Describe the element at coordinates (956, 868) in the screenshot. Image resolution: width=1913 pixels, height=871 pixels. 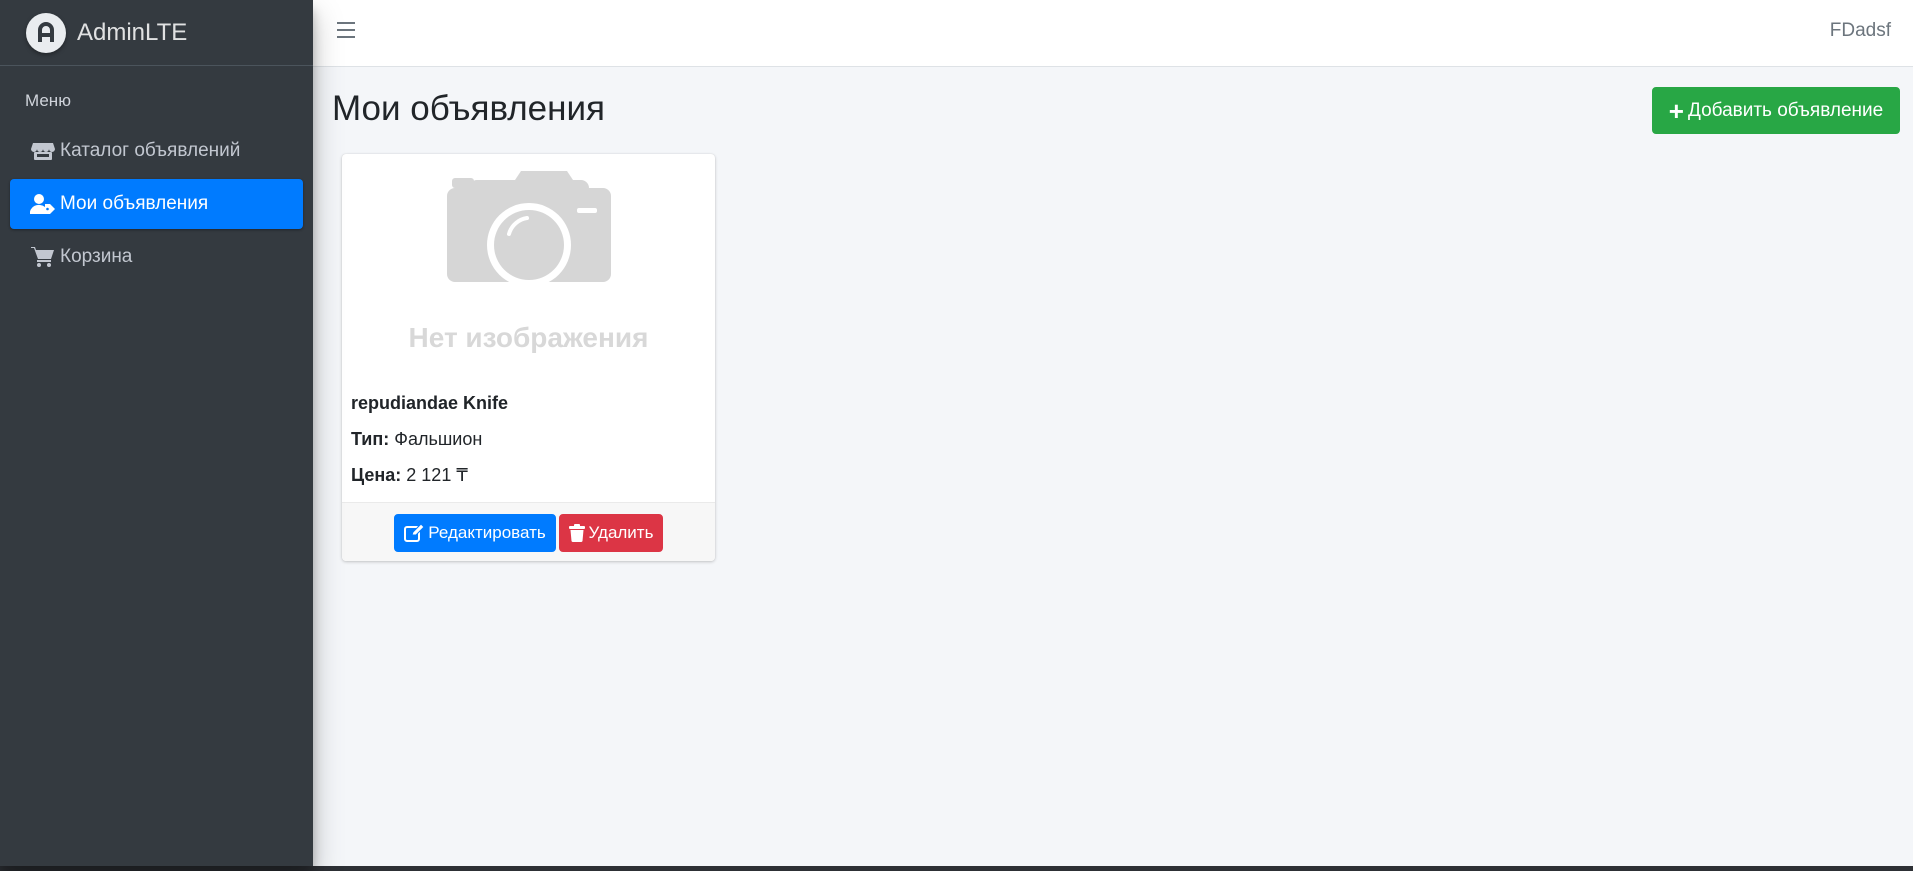
I see `bottom-edge` at that location.